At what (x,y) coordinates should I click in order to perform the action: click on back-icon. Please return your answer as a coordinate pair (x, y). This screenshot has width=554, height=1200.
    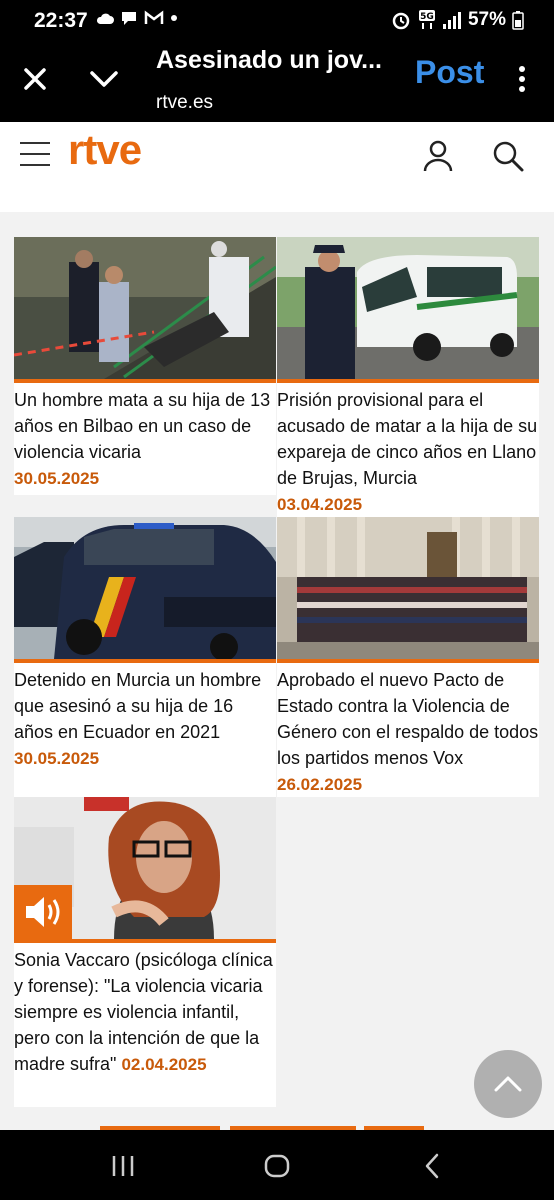
    Looking at the image, I should click on (432, 1166).